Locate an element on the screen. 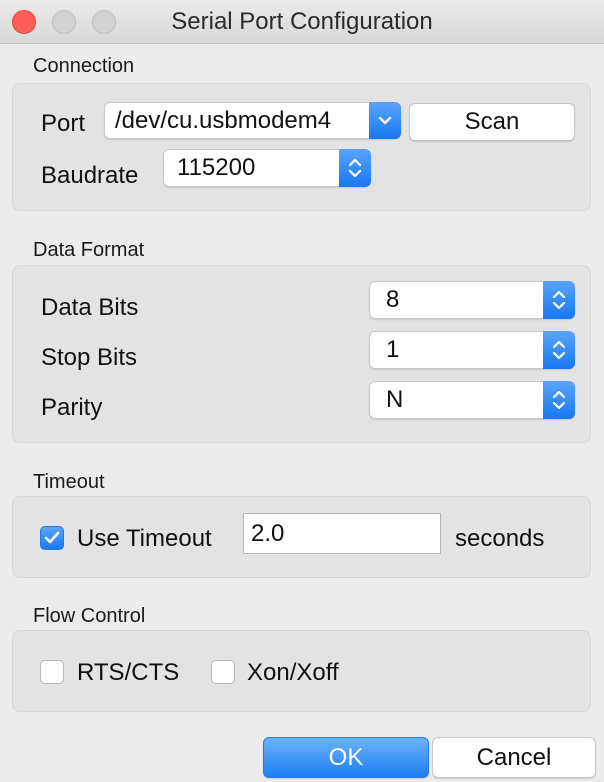 This screenshot has width=604, height=782. data-bits-label: Data Bits is located at coordinates (90, 307).